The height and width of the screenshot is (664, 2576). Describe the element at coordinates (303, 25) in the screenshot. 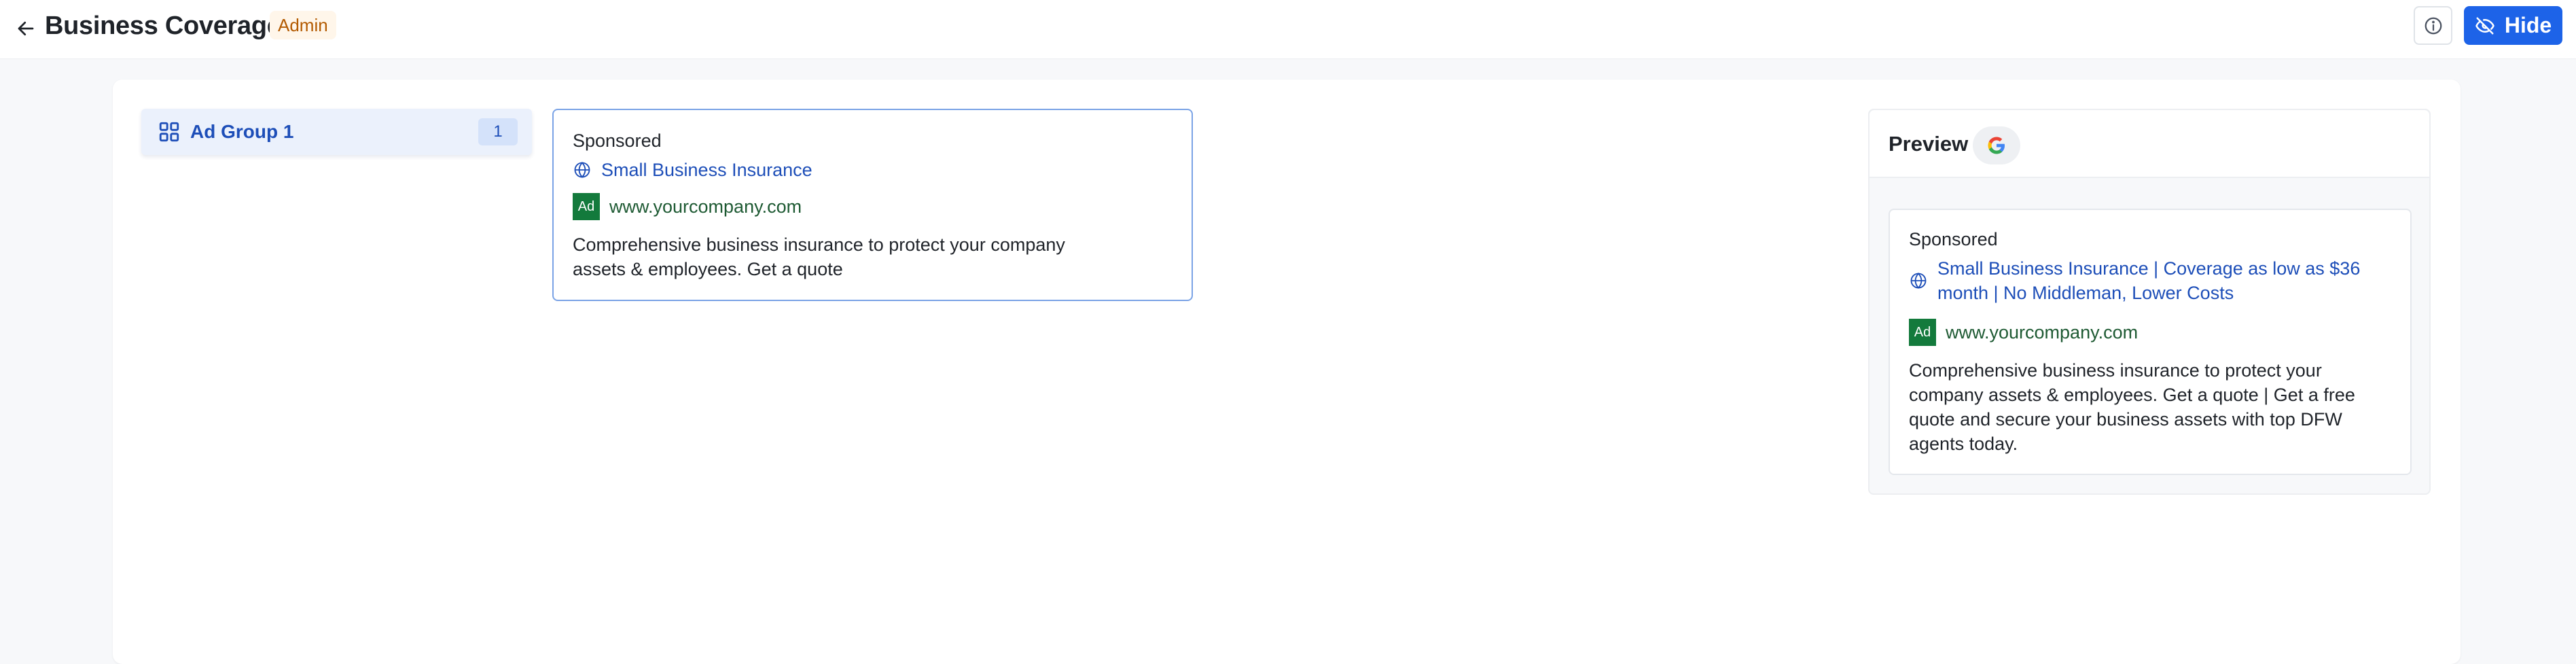

I see `role-badge: Admin` at that location.